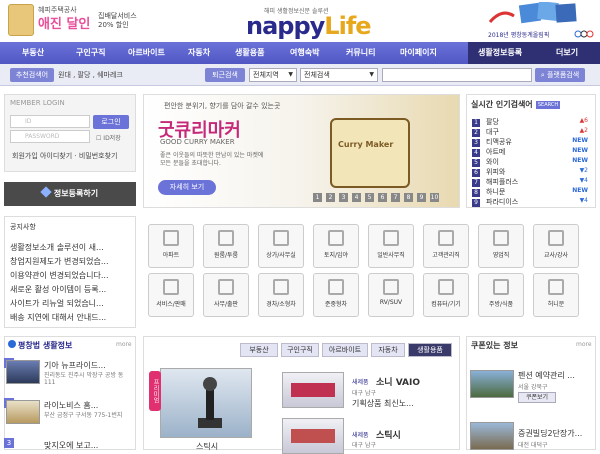 The width and height of the screenshot is (600, 454). What do you see at coordinates (395, 197) in the screenshot?
I see `banner-page-7: 7` at bounding box center [395, 197].